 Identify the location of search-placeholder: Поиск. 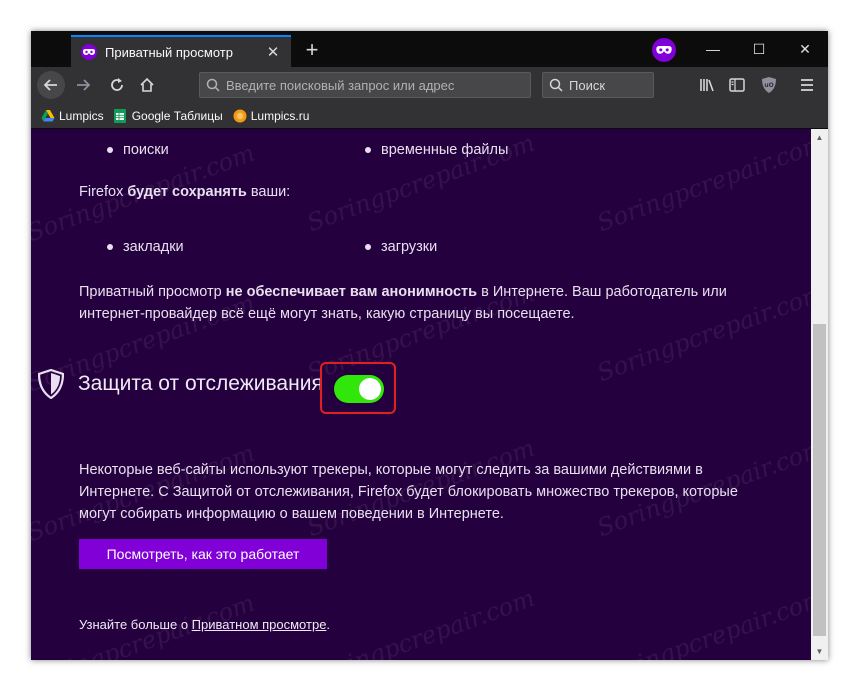
(587, 85).